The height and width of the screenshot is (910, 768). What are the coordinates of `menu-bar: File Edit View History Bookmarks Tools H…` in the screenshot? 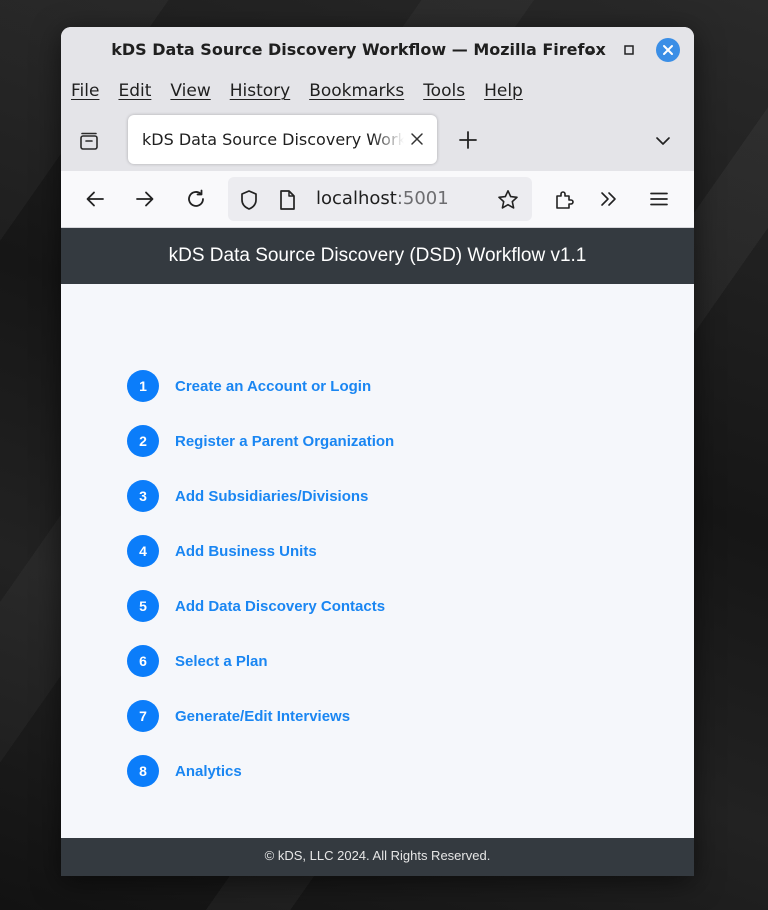 It's located at (377, 91).